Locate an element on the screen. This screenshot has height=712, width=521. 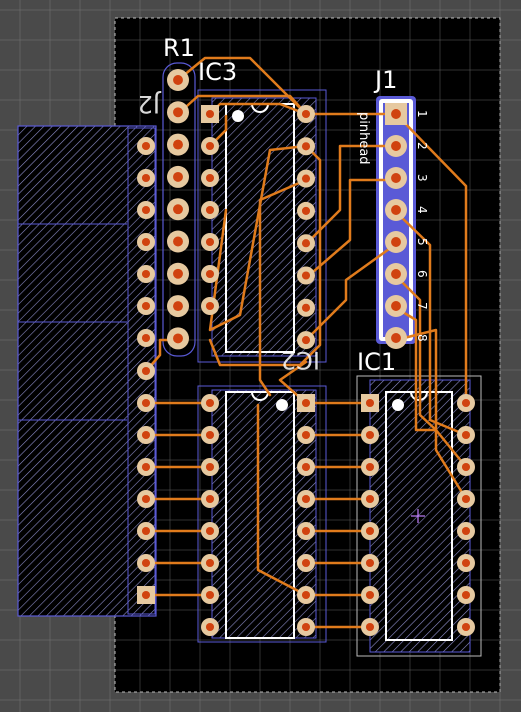
j1-label: J1 is located at coordinates (385, 80).